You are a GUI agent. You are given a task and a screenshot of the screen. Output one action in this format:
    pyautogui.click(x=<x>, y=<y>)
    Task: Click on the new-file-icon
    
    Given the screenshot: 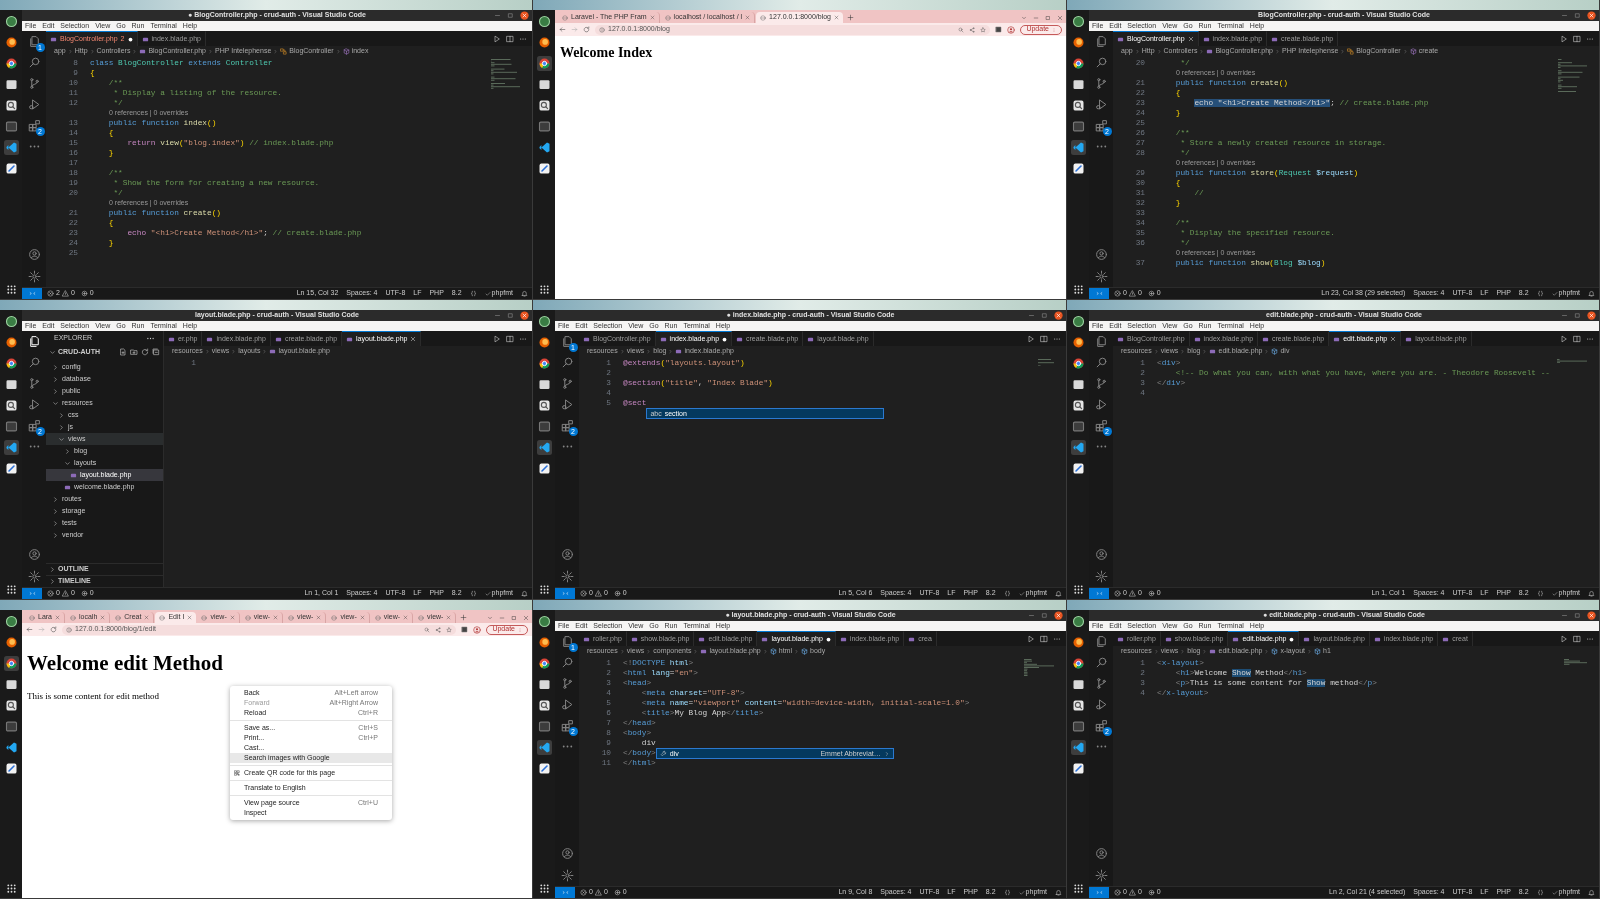 What is the action you would take?
    pyautogui.click(x=123, y=352)
    